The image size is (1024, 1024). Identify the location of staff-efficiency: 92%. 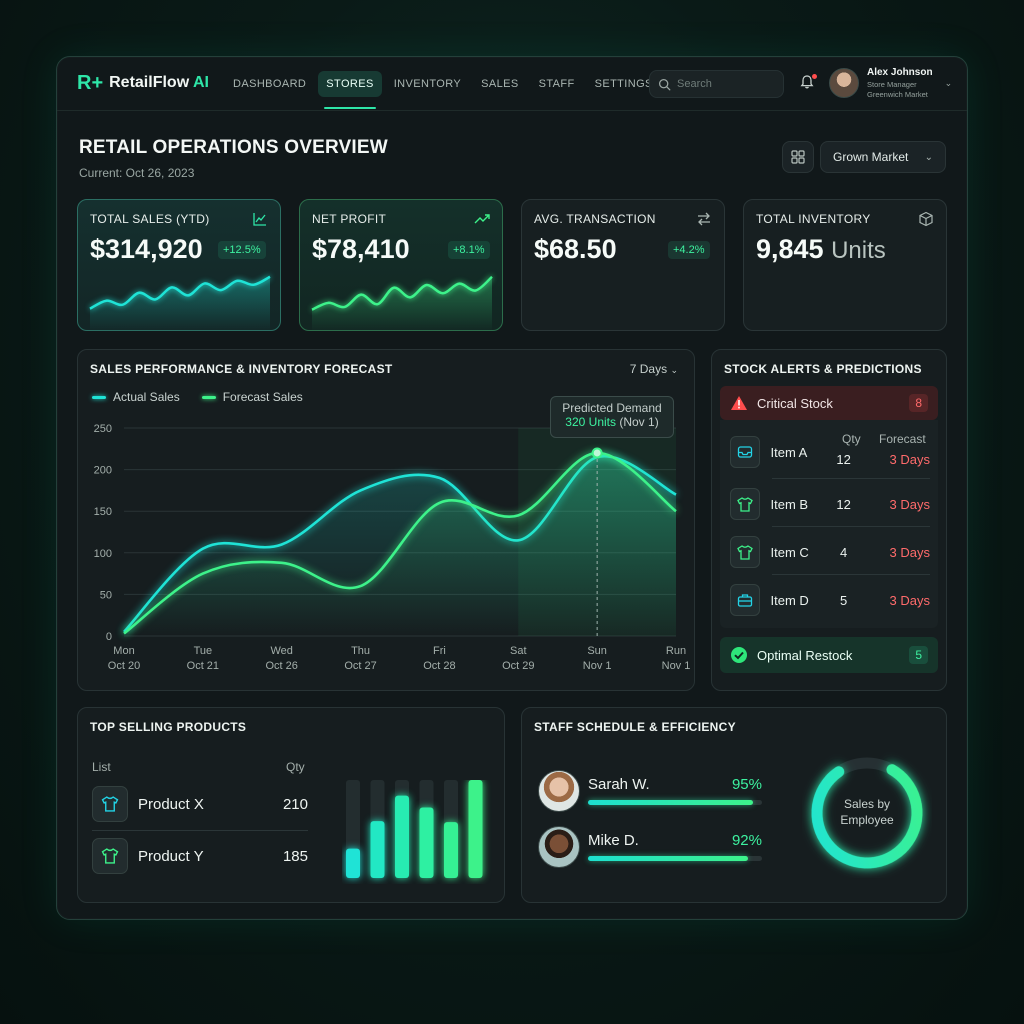
(746, 840).